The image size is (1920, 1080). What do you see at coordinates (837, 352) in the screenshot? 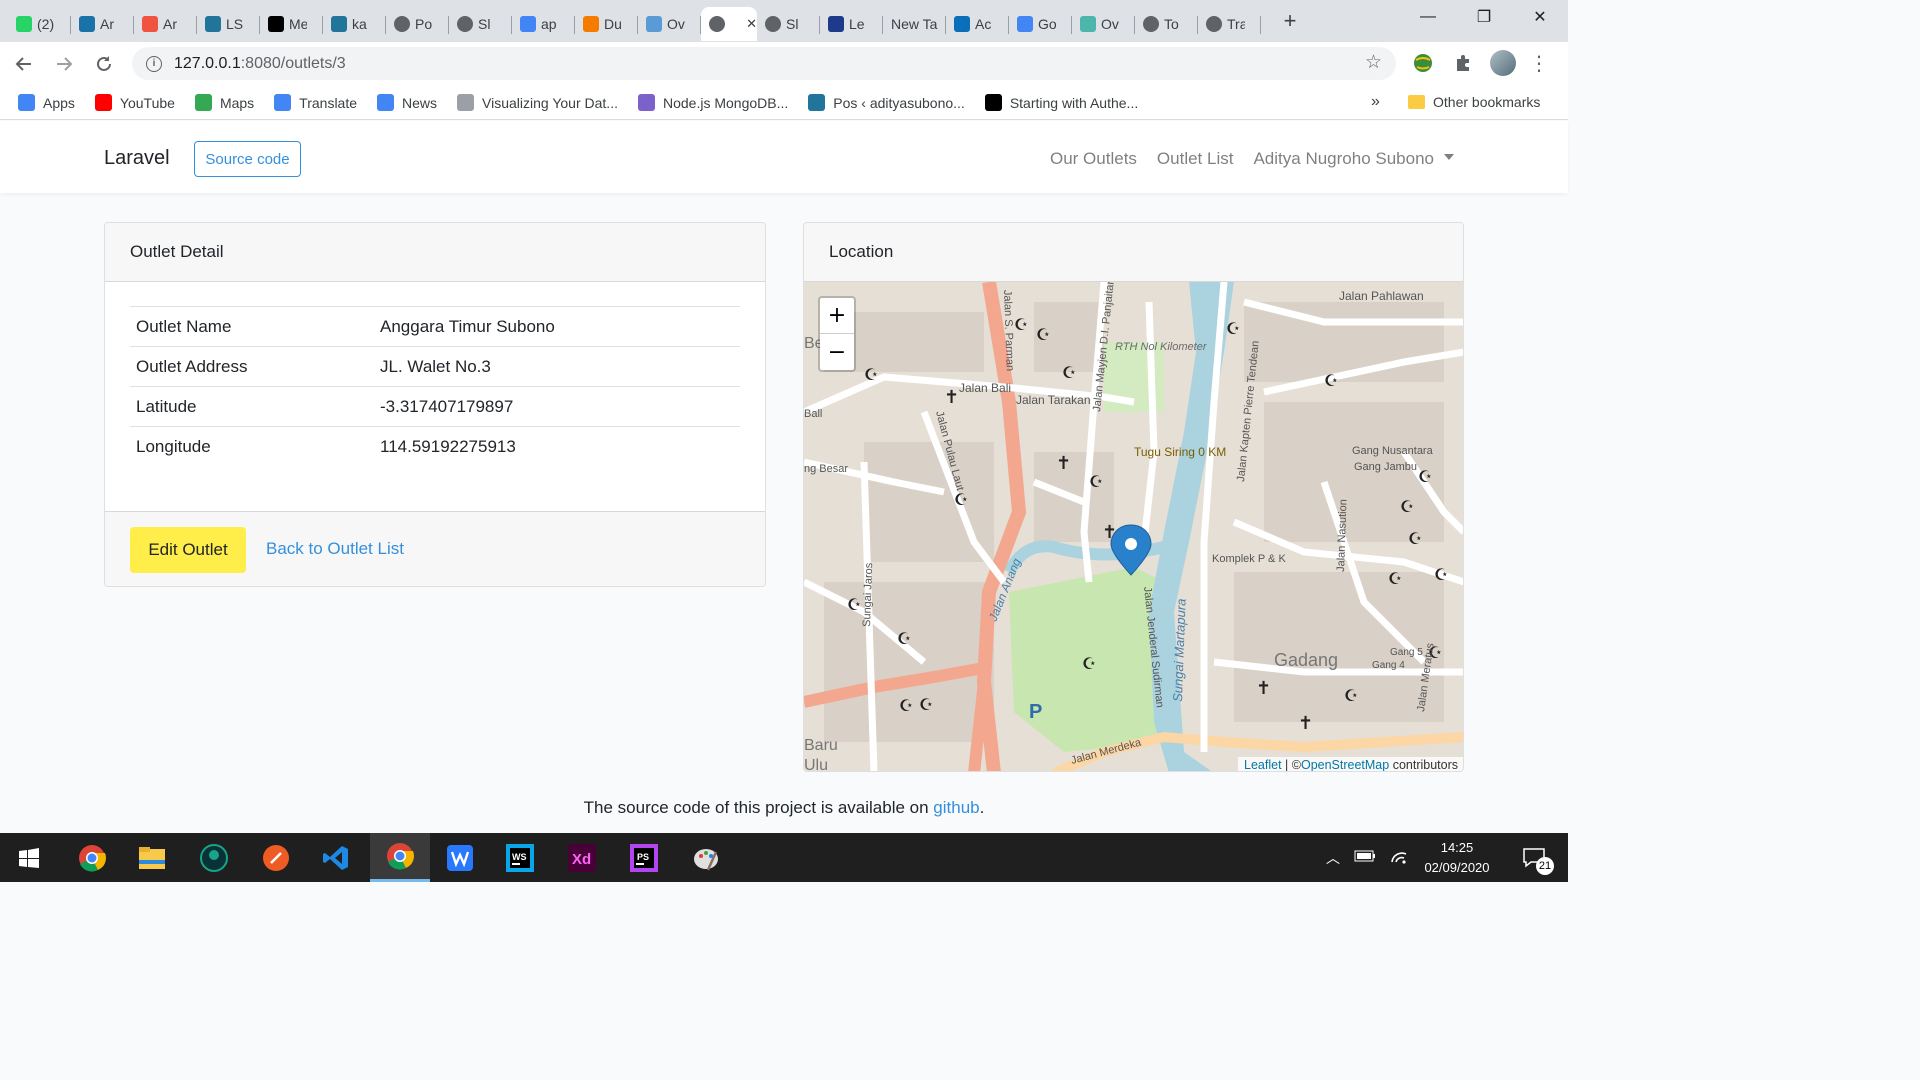
I see `zoom-out-button: −` at bounding box center [837, 352].